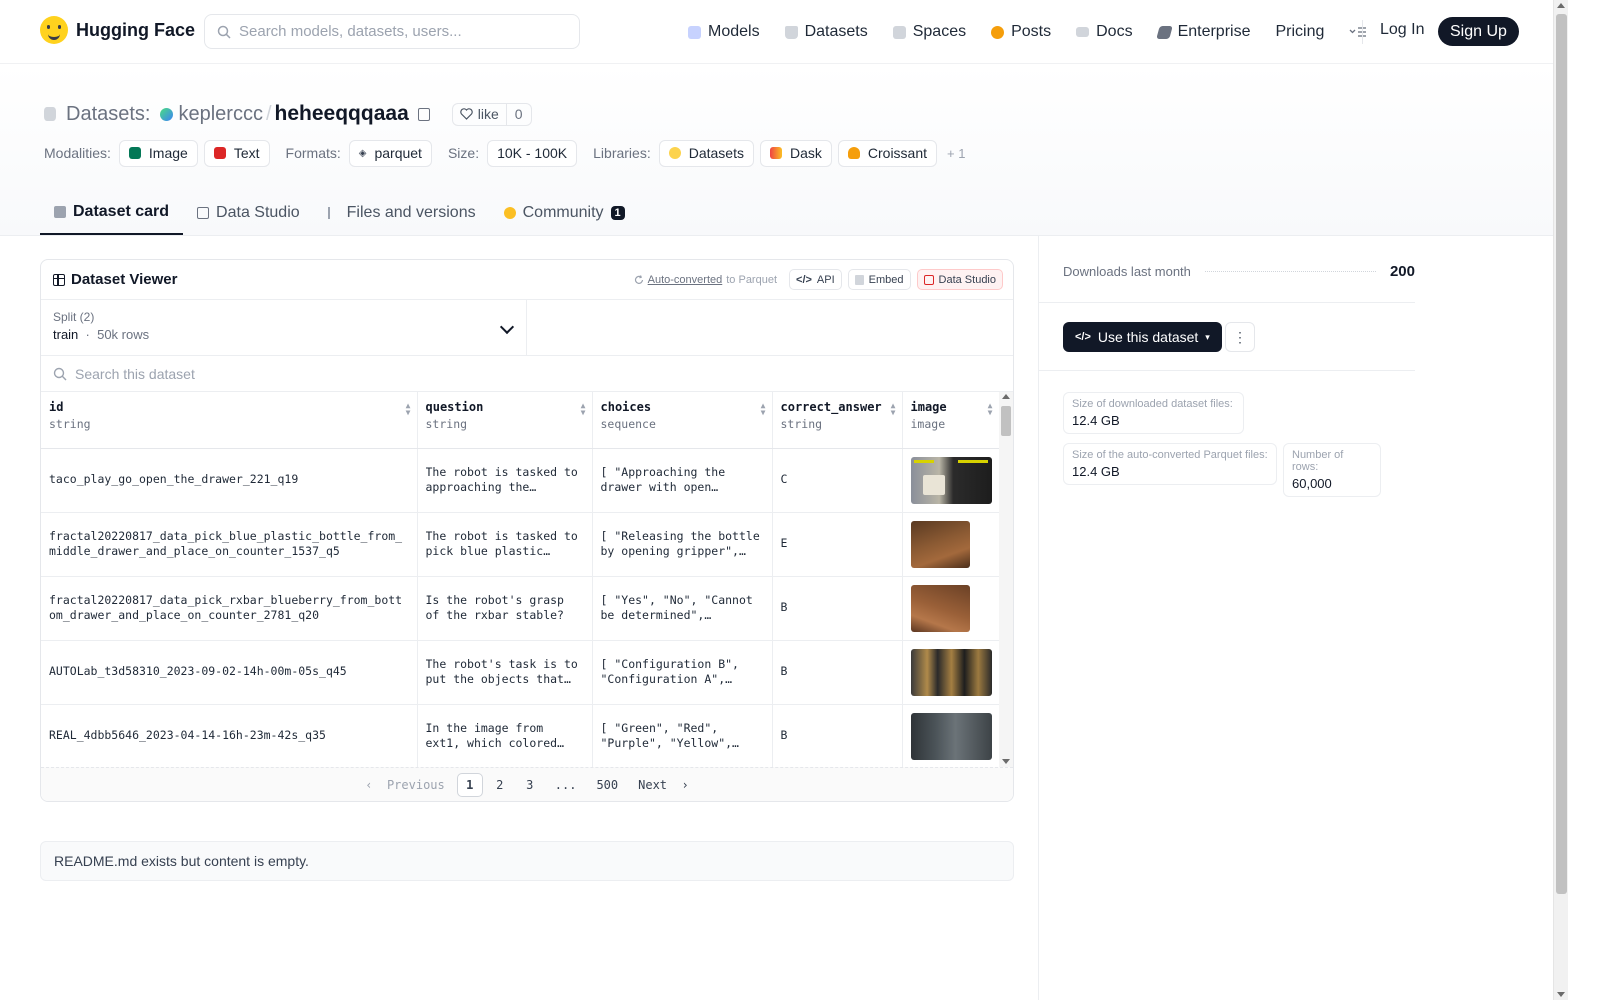 The image size is (1600, 1000). Describe the element at coordinates (837, 544) in the screenshot. I see `cell-correct-answer: E` at that location.